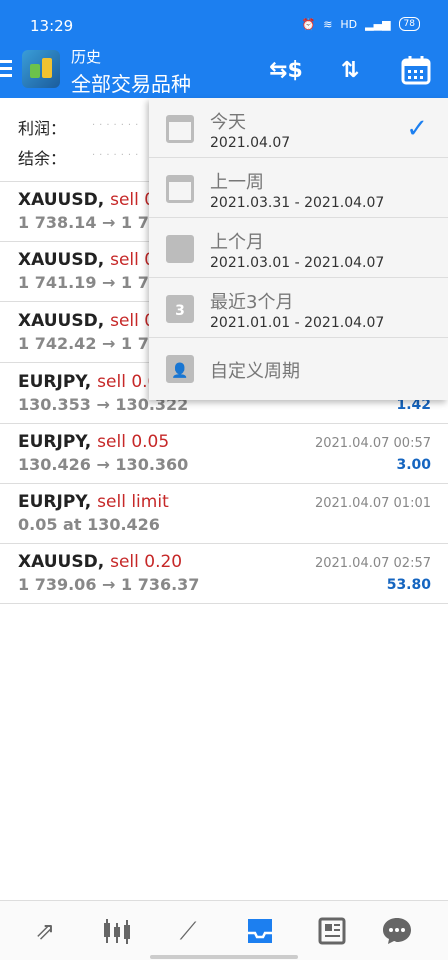 This screenshot has height=960, width=448. I want to click on nav-news-icon, so click(332, 931).